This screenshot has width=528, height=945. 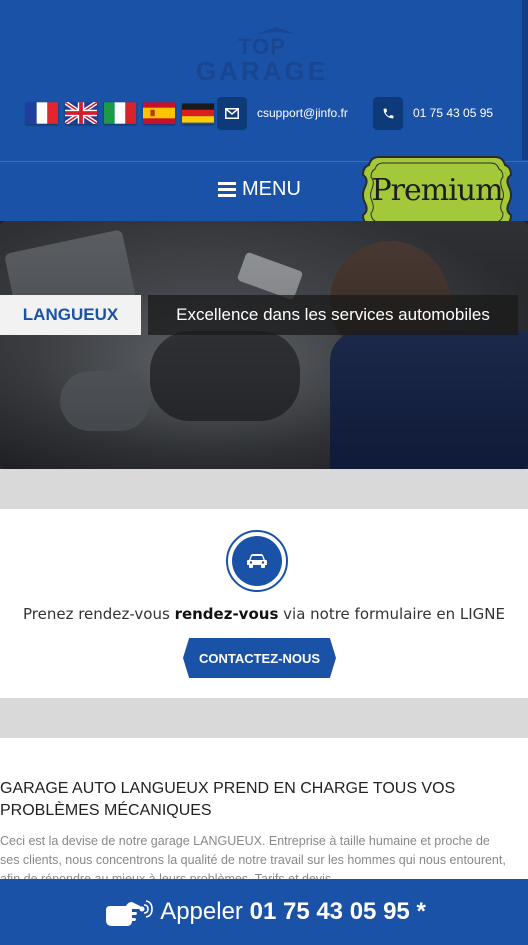 What do you see at coordinates (293, 911) in the screenshot?
I see `call-label: Appeler 01 75 43 05 95 *` at bounding box center [293, 911].